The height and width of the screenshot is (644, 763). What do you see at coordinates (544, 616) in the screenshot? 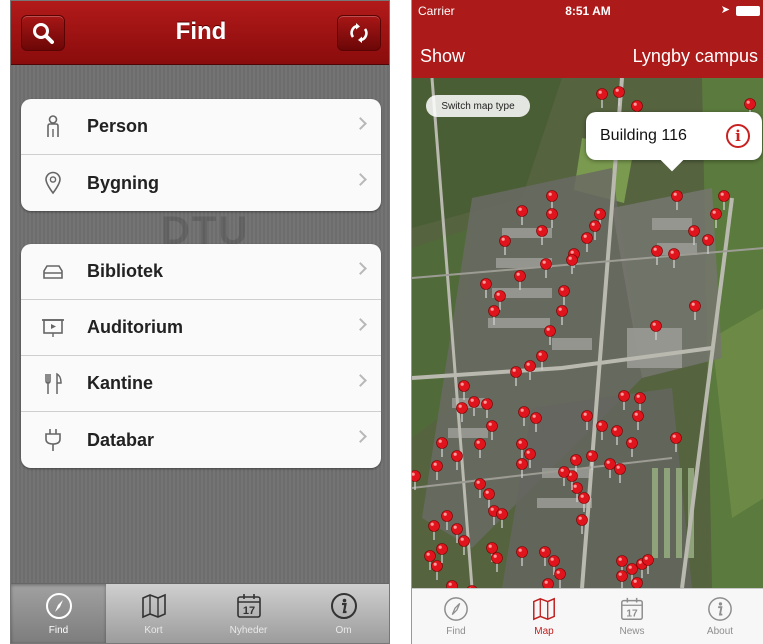
I see `tab-map: Map` at bounding box center [544, 616].